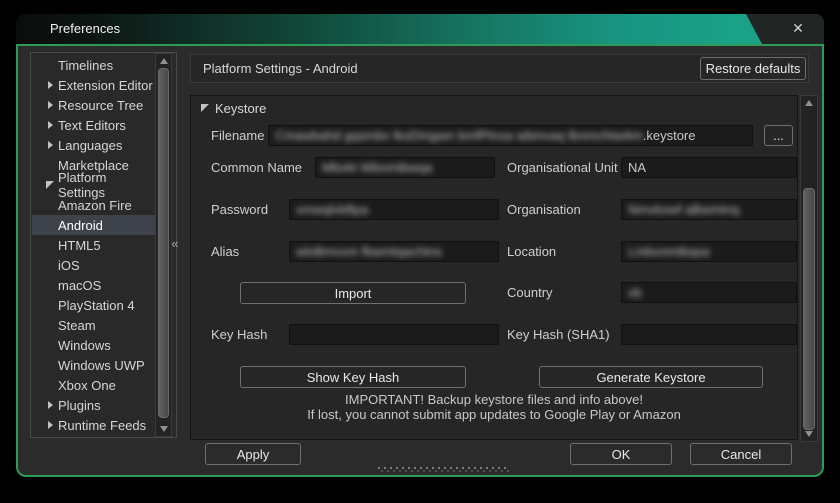 The height and width of the screenshot is (503, 840). I want to click on organisational-unit-label: Organisational Unit, so click(562, 167).